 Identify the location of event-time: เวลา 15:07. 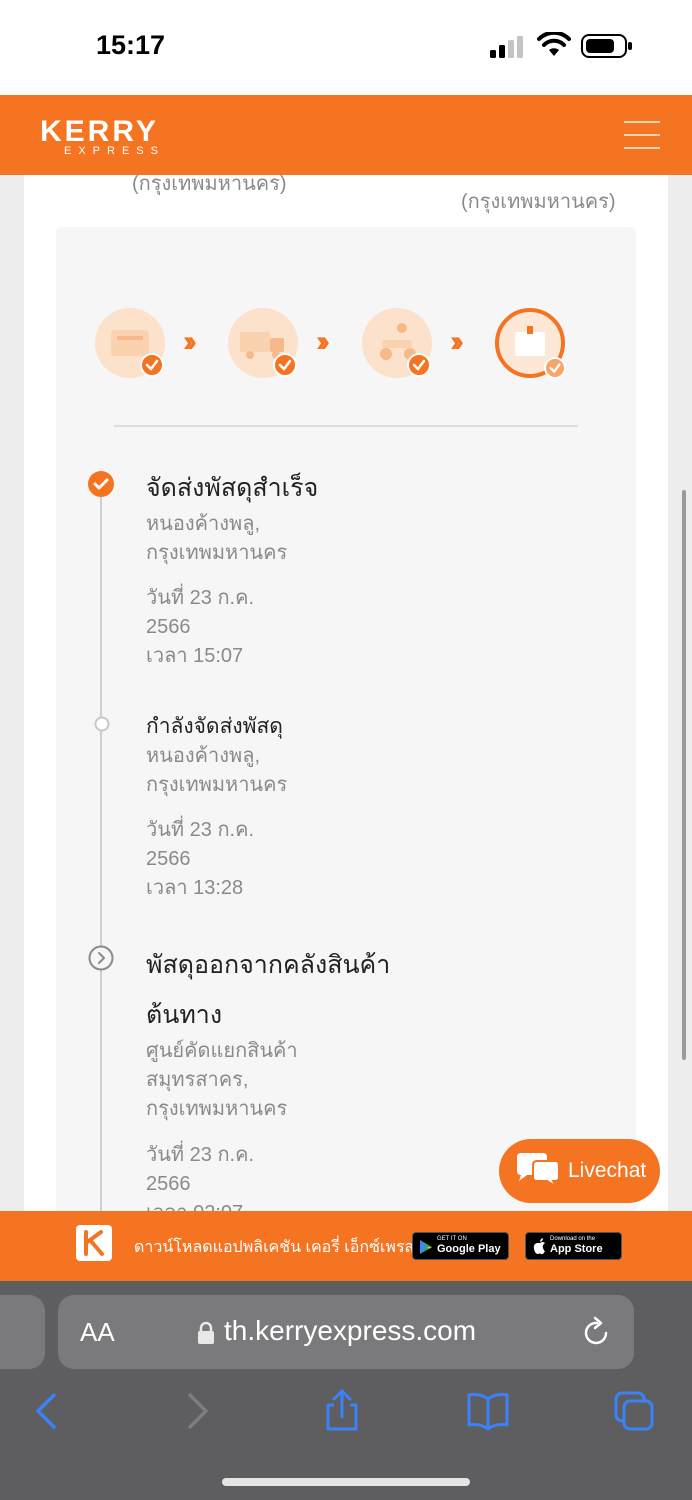
(195, 656).